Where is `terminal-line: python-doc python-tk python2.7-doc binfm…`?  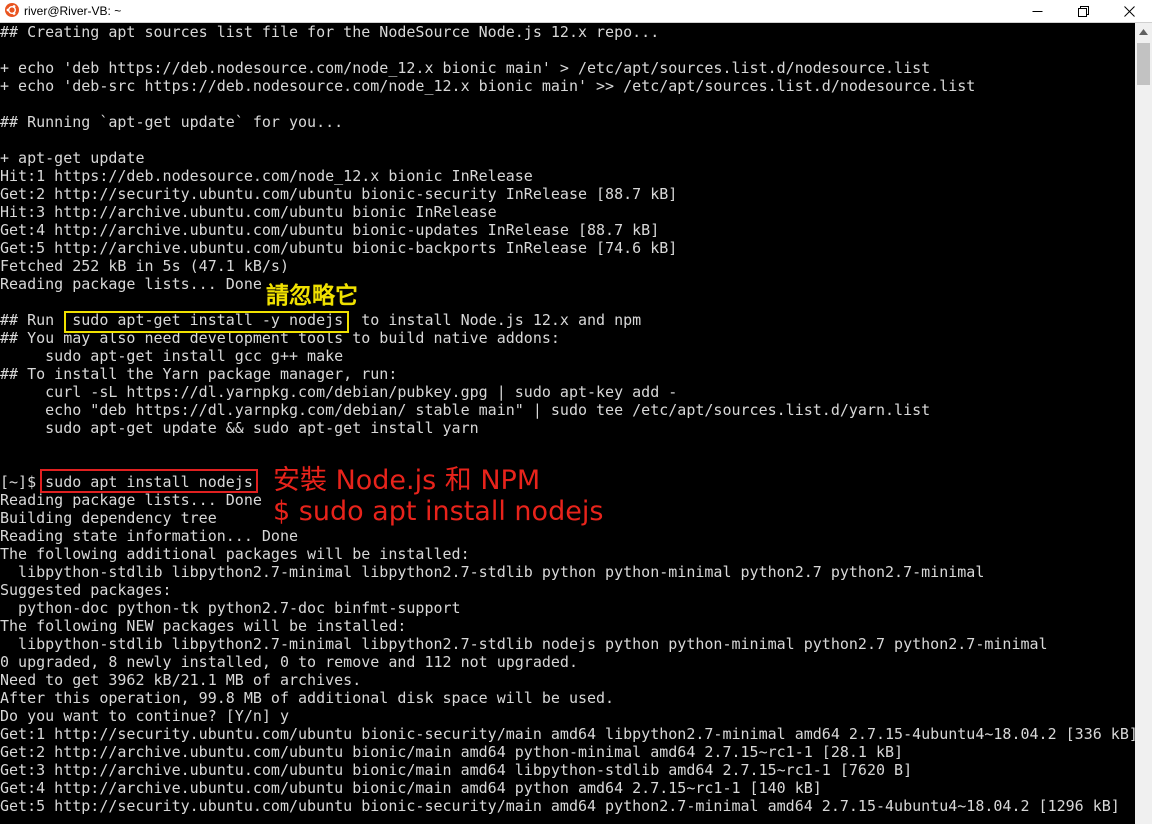 terminal-line: python-doc python-tk python2.7-doc binfm… is located at coordinates (230, 608).